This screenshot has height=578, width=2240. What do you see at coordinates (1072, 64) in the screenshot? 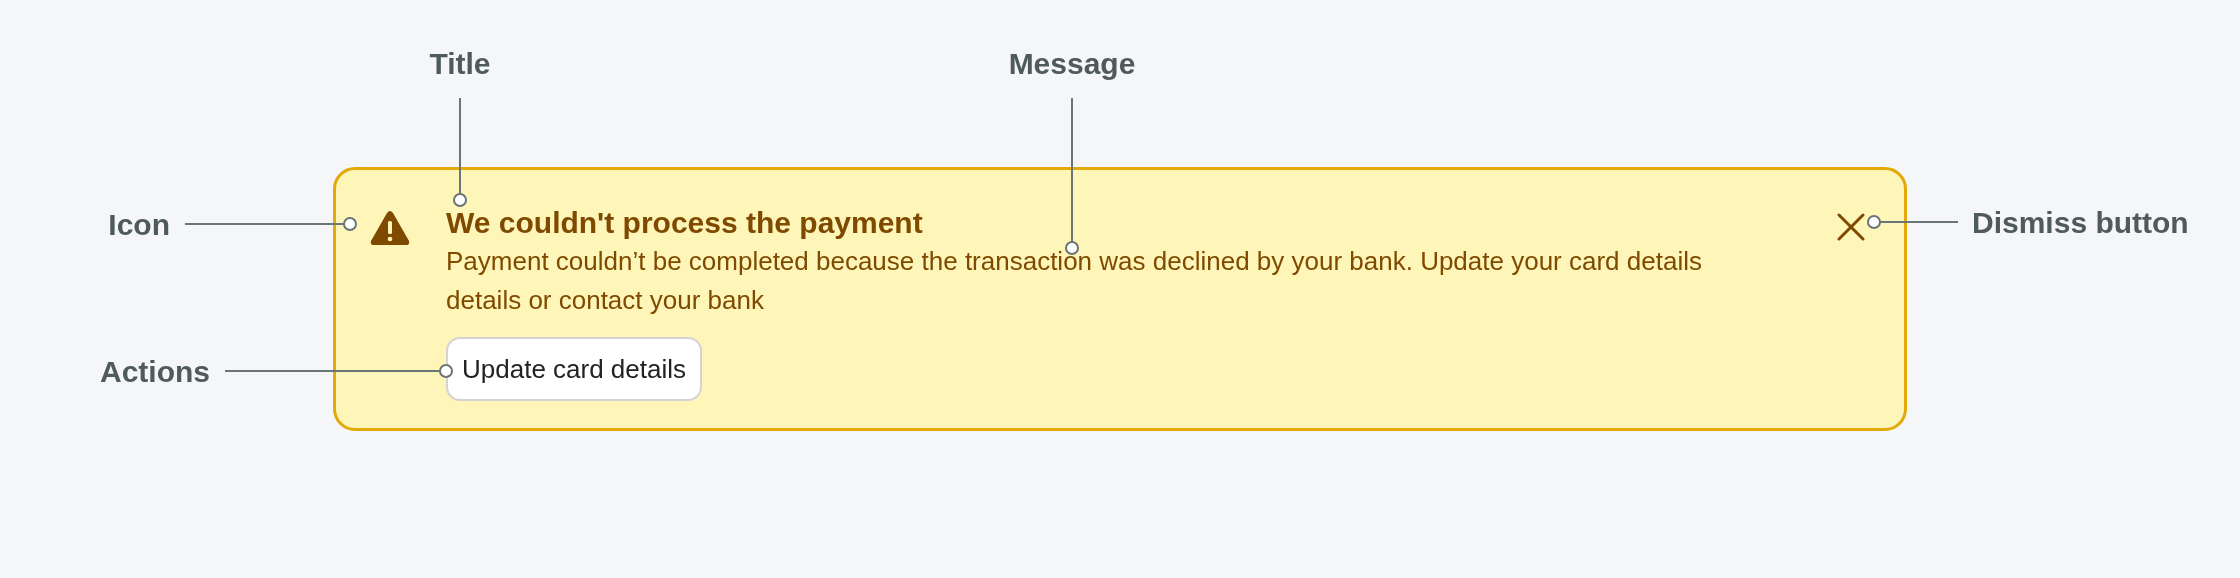
I see `annotation-label: Message` at bounding box center [1072, 64].